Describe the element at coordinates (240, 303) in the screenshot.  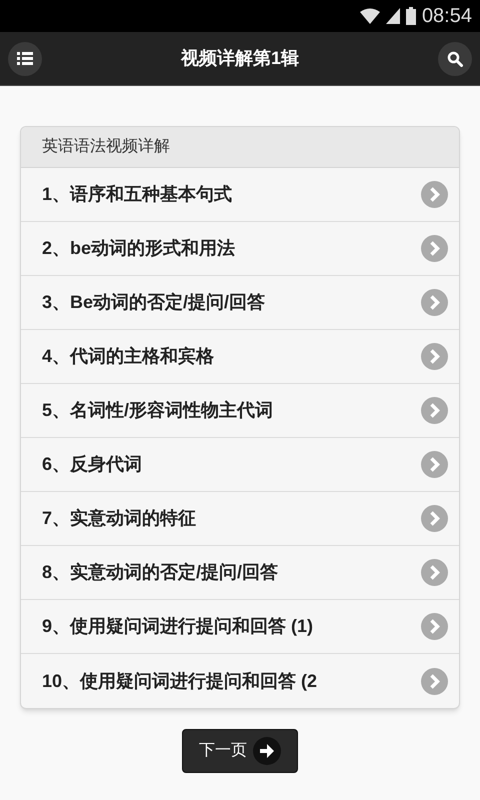
I see `list-item: 3、Be动词的否定/提问/回答` at that location.